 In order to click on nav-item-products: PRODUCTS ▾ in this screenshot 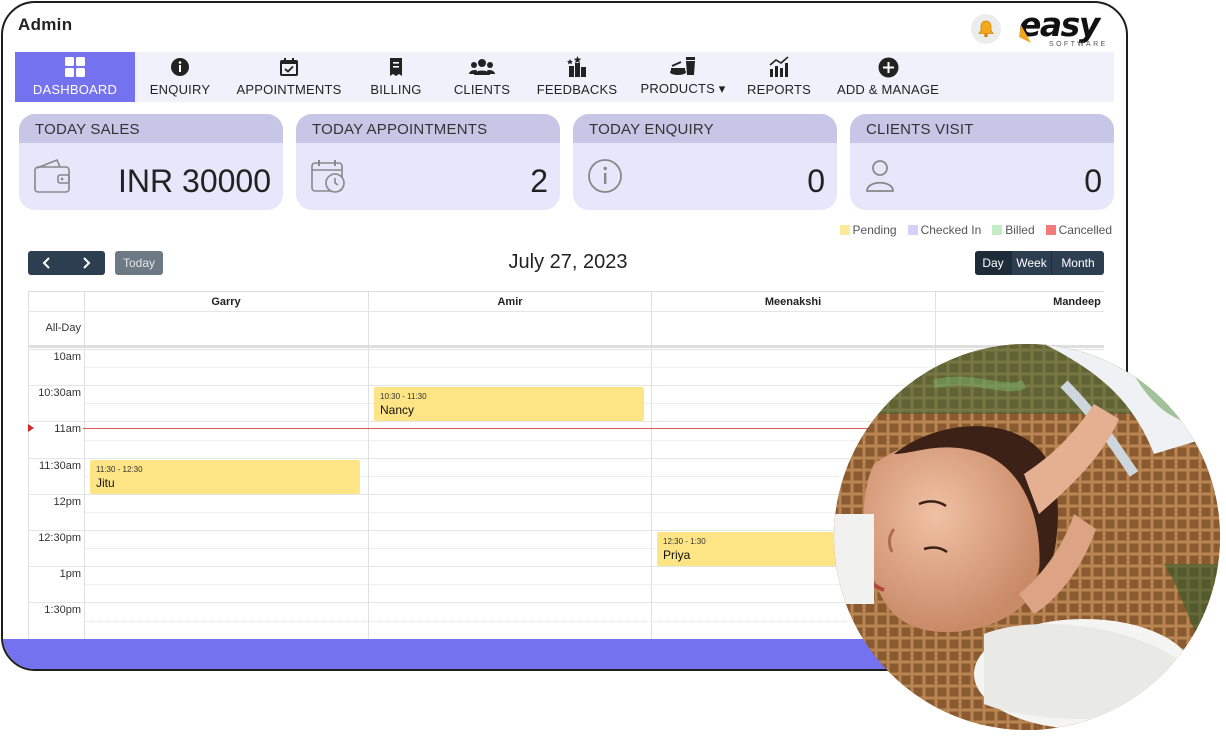, I will do `click(683, 77)`.